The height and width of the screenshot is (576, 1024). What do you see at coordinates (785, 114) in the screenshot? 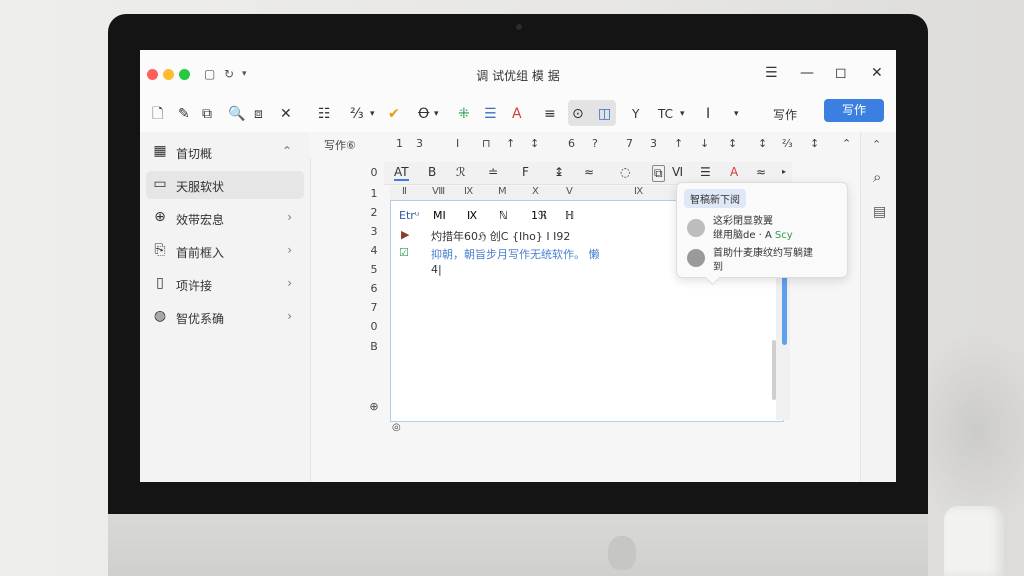
I see `write-label: 写作` at bounding box center [785, 114].